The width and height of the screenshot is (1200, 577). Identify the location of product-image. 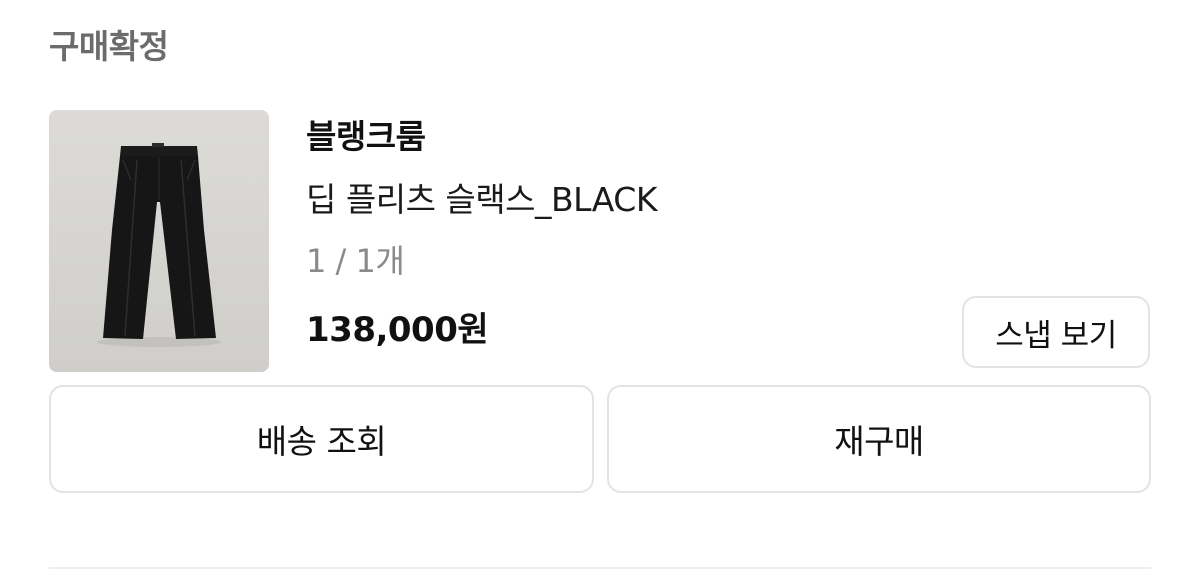
(159, 241).